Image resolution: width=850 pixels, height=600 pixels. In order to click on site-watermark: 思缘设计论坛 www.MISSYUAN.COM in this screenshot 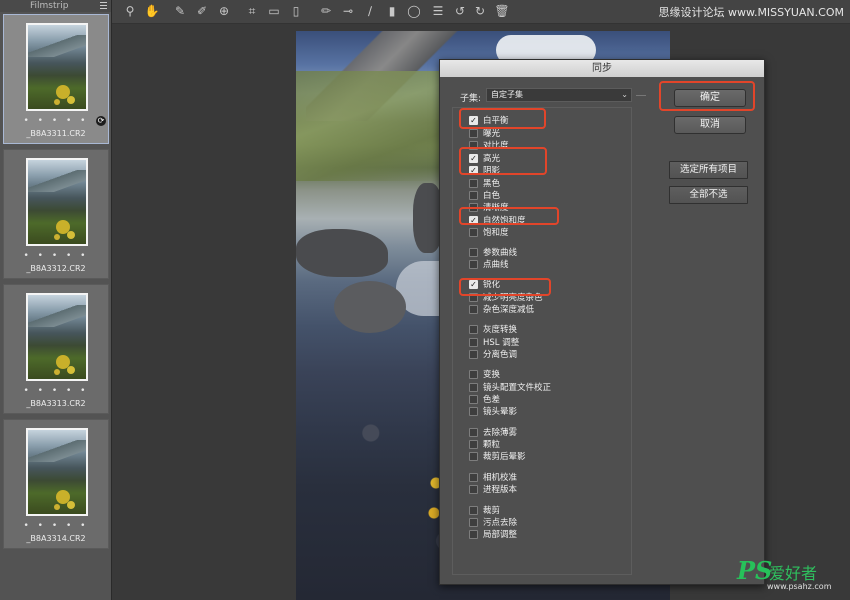, I will do `click(751, 12)`.